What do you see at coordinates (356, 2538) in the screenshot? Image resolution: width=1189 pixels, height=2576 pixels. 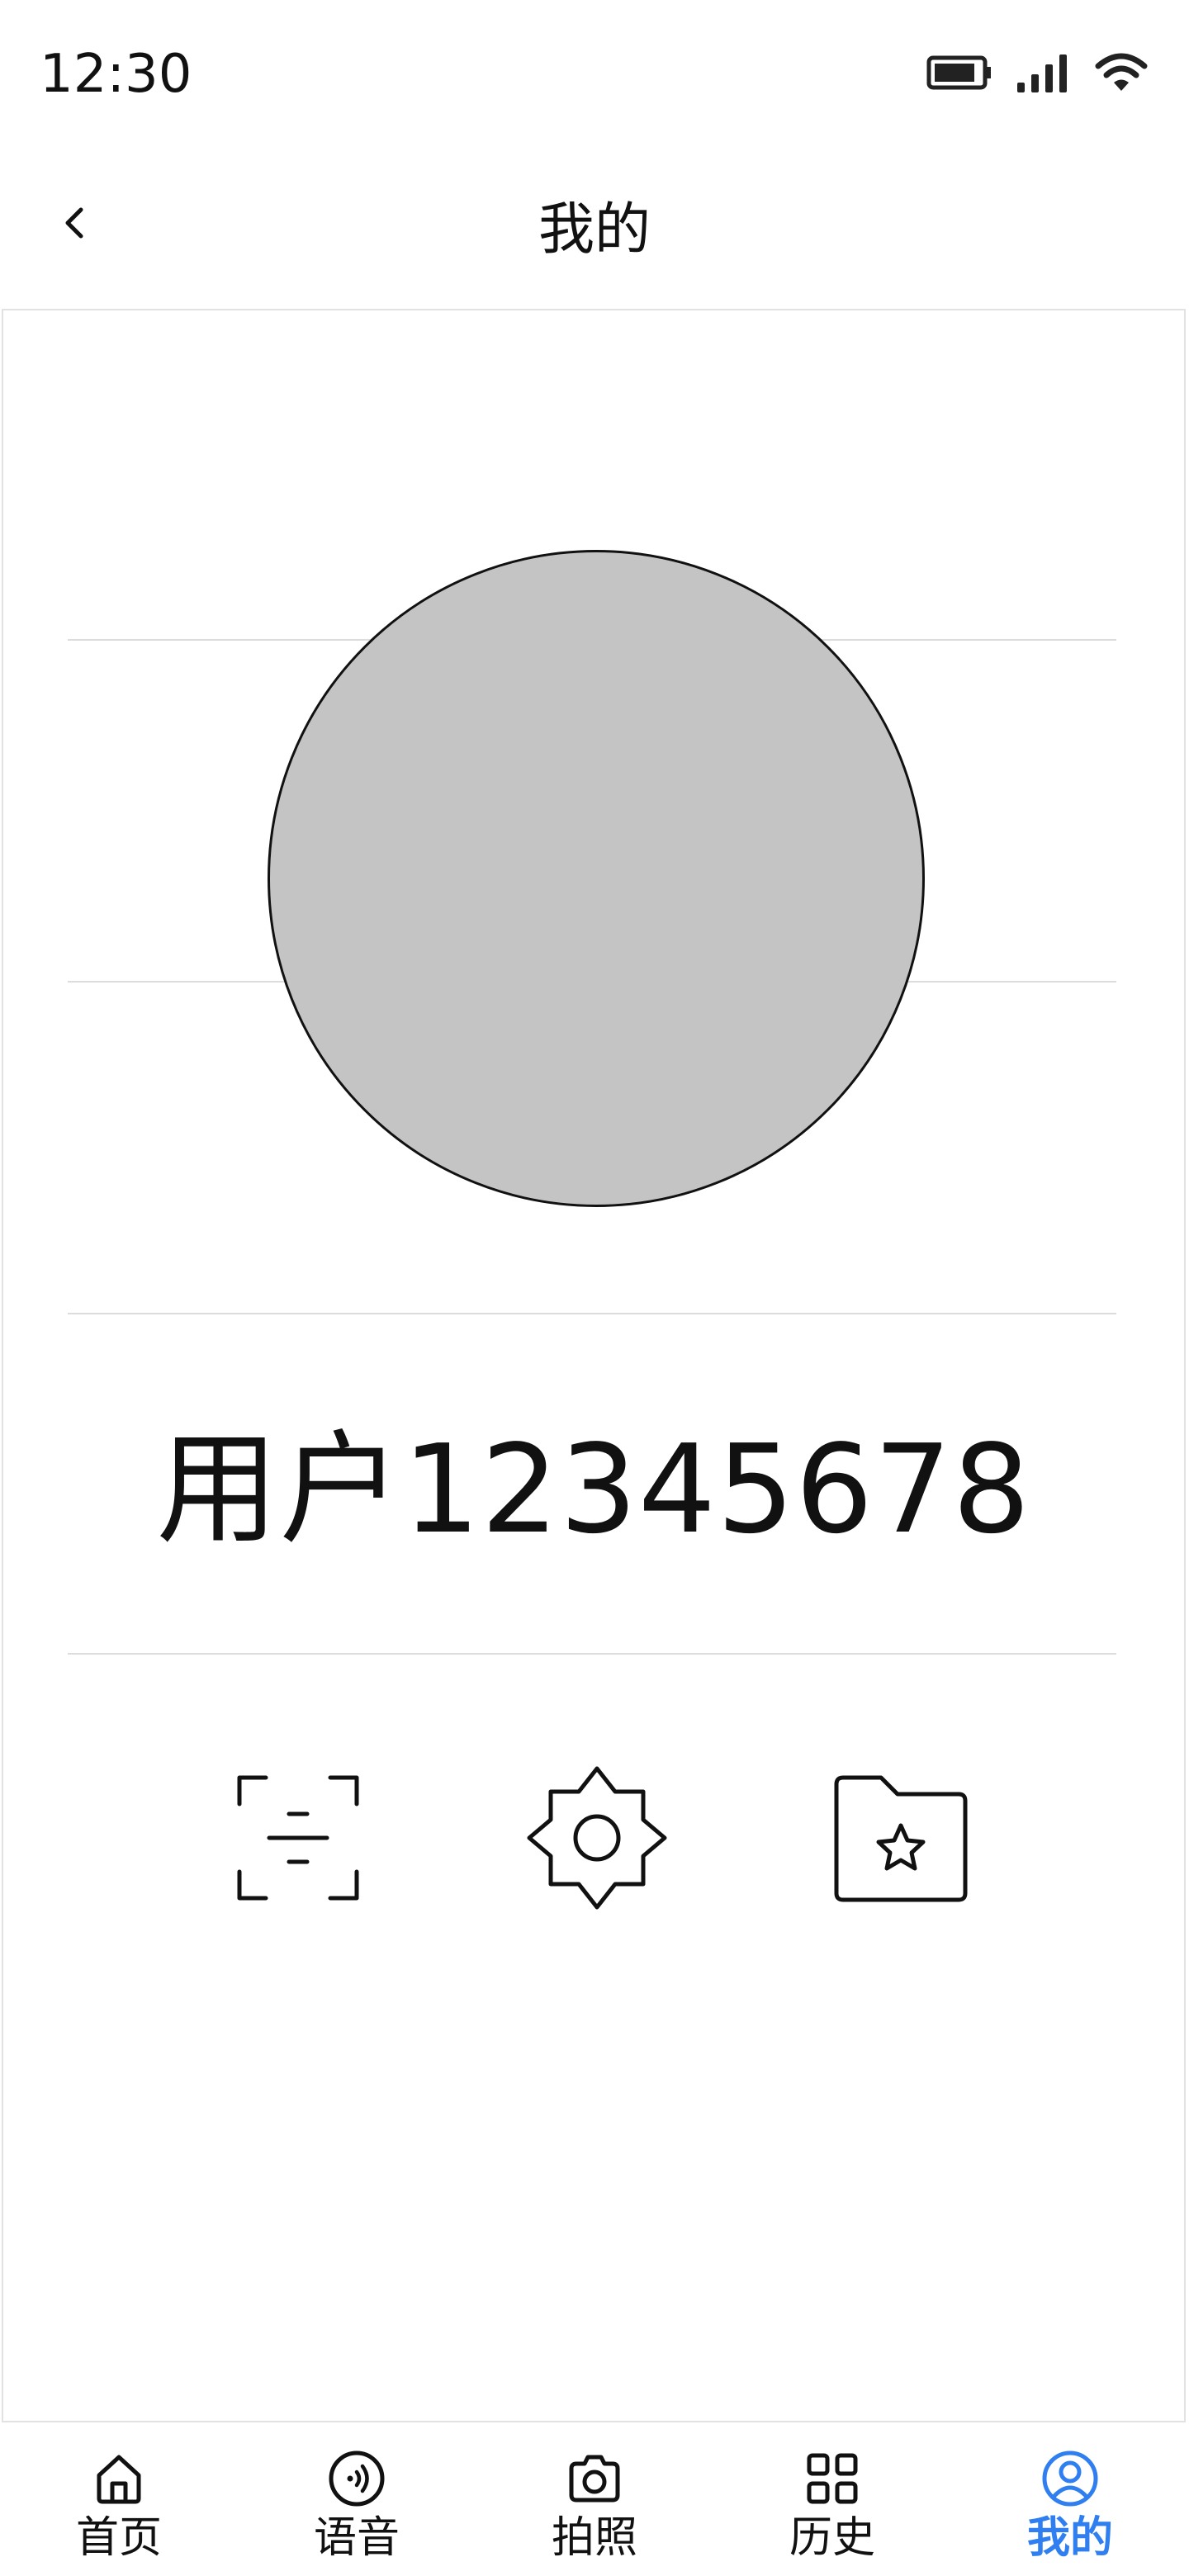 I see `tab-label: 语音` at bounding box center [356, 2538].